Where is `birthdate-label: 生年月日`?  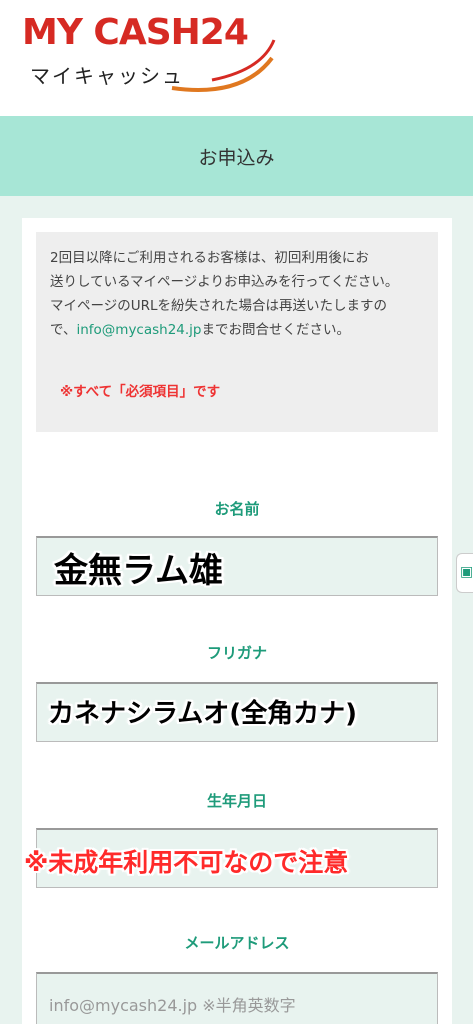
birthdate-label: 生年月日 is located at coordinates (236, 801).